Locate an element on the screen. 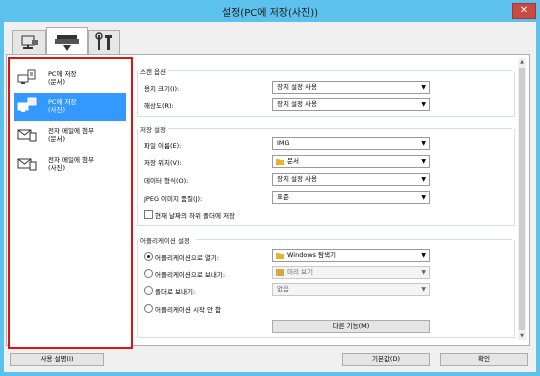  scroll-up-arrow-icon: ▲ is located at coordinates (522, 62).